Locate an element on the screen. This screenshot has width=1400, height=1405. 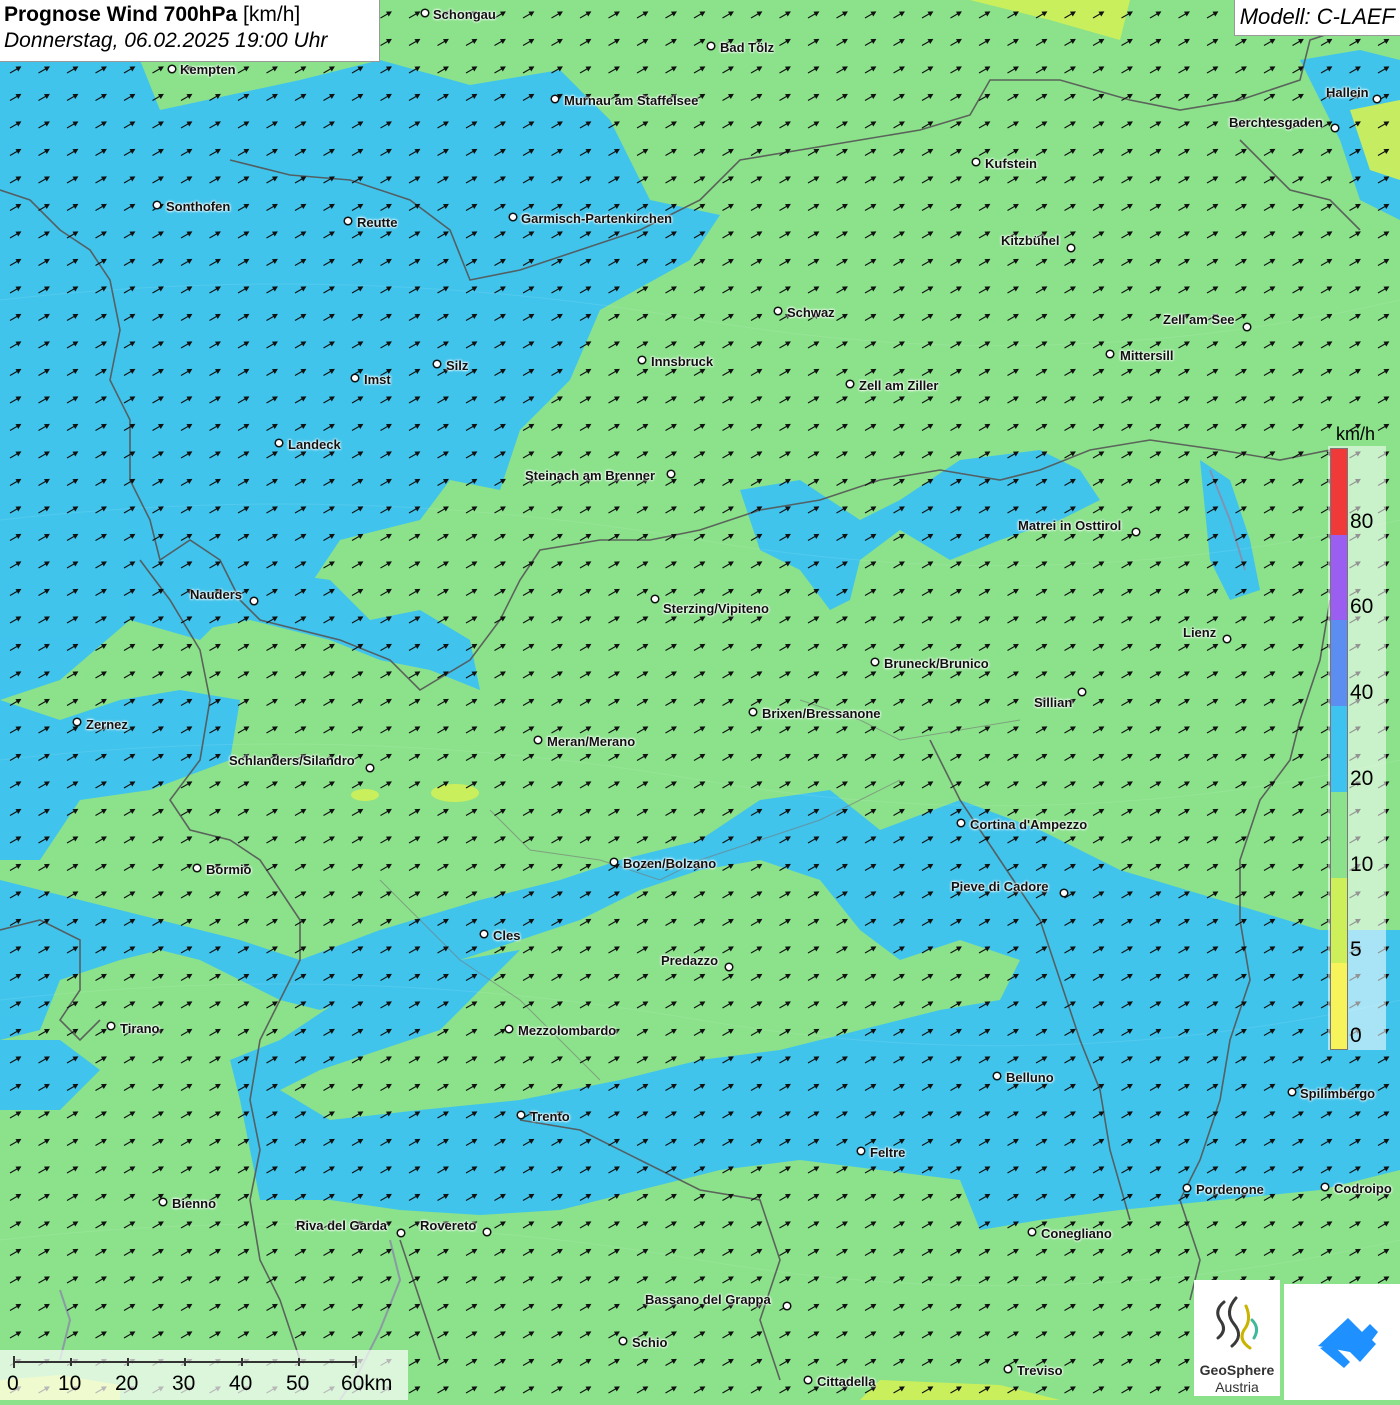
city-marker is located at coordinates (425, 13).